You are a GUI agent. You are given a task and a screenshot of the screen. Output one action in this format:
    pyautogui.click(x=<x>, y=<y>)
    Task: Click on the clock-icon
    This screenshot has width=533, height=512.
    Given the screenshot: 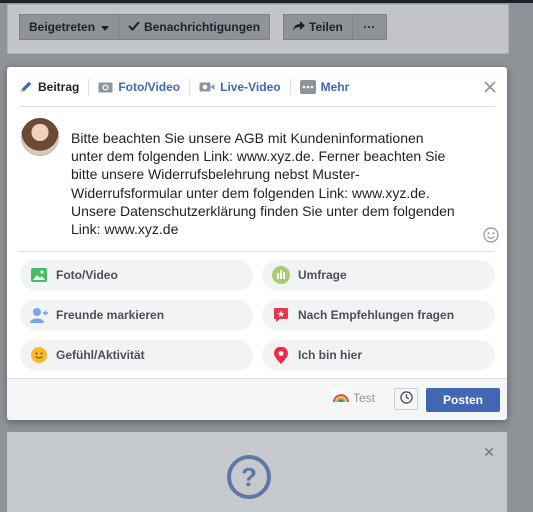 What is the action you would take?
    pyautogui.click(x=406, y=399)
    